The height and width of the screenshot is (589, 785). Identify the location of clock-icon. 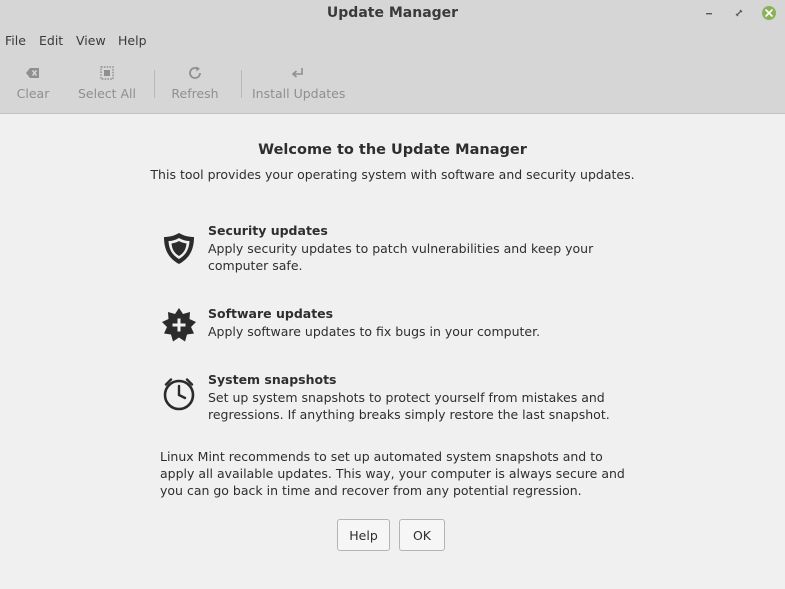
(179, 394).